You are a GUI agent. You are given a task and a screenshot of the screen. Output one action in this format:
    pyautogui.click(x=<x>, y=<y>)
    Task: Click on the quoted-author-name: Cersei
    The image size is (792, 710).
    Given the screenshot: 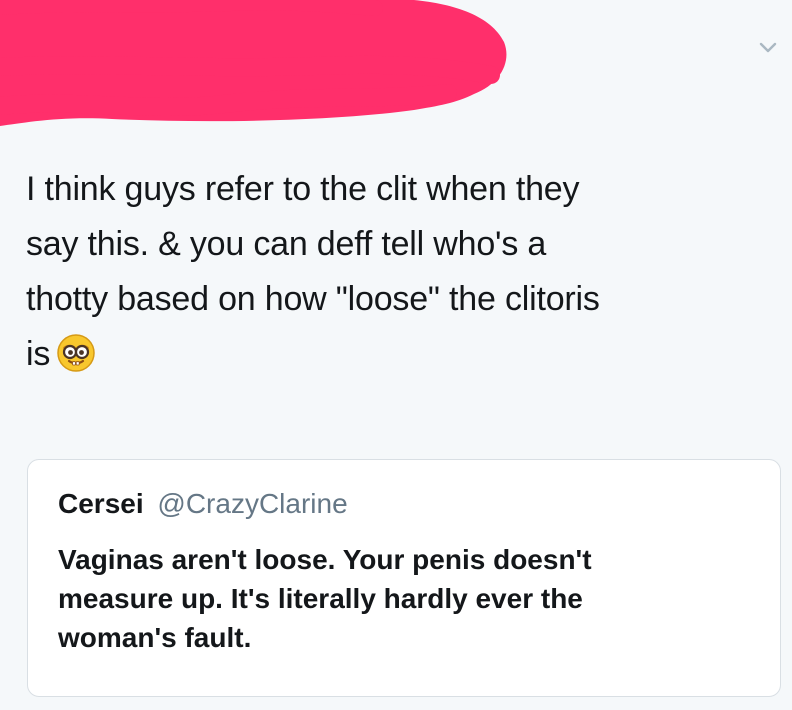 What is the action you would take?
    pyautogui.click(x=101, y=503)
    